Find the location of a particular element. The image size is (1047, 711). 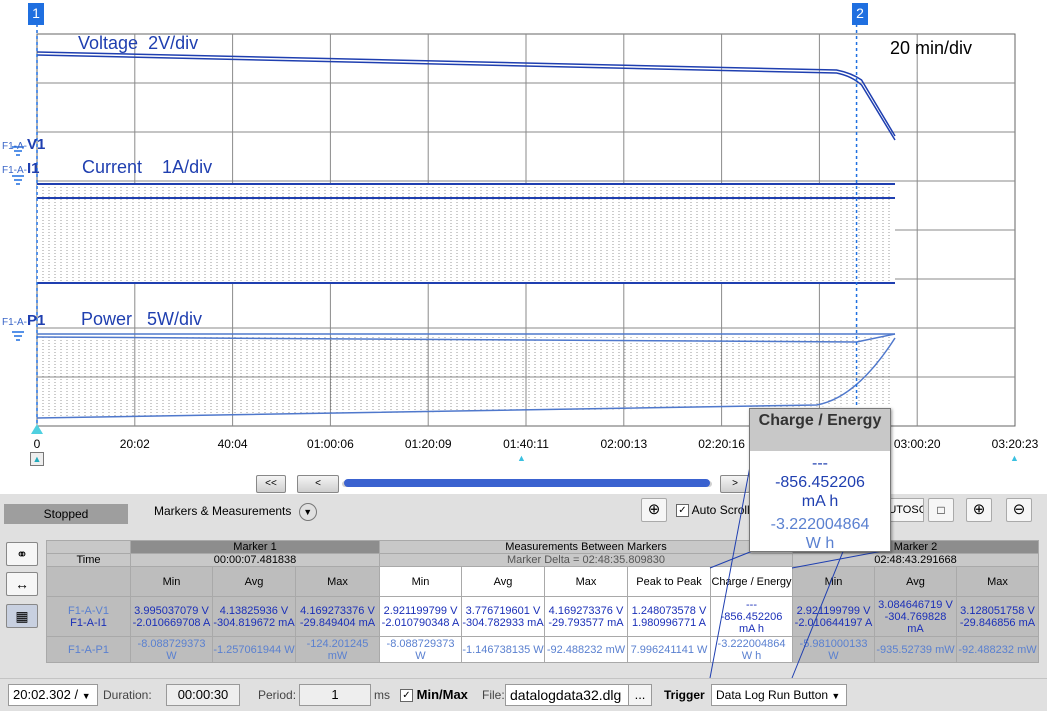

x-tick-label: 0 is located at coordinates (37, 444).